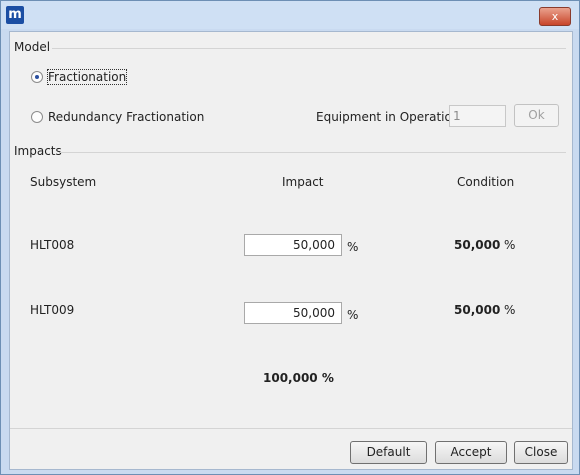 The width and height of the screenshot is (580, 475). I want to click on row-1-impact-unit: %, so click(353, 247).